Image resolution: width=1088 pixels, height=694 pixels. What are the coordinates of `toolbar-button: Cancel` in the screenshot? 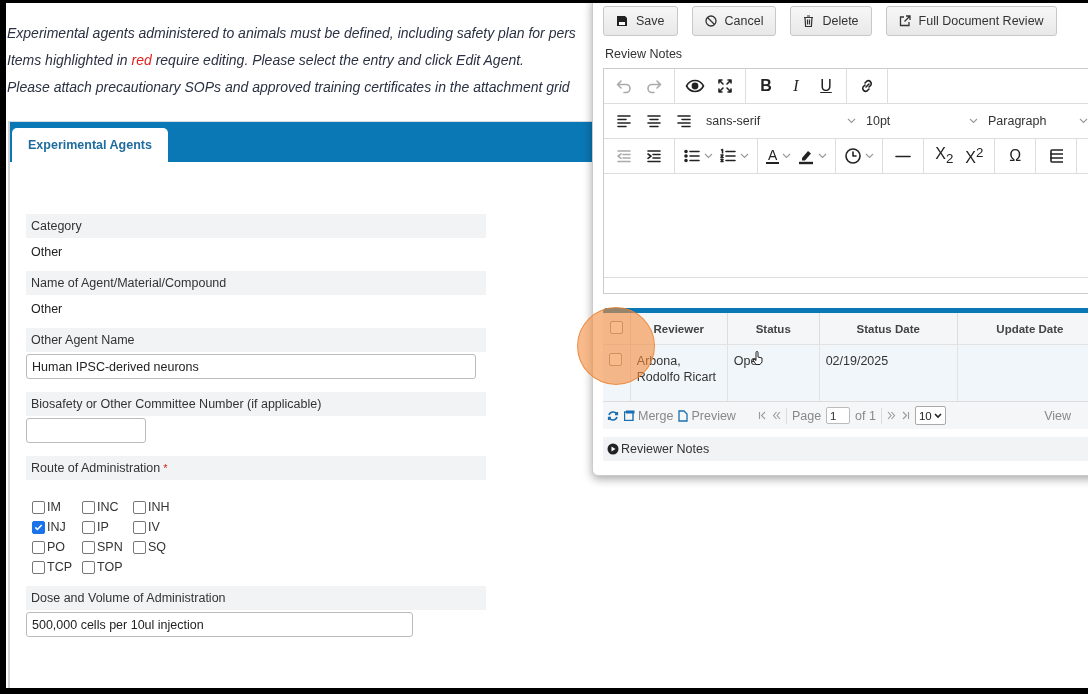 It's located at (734, 21).